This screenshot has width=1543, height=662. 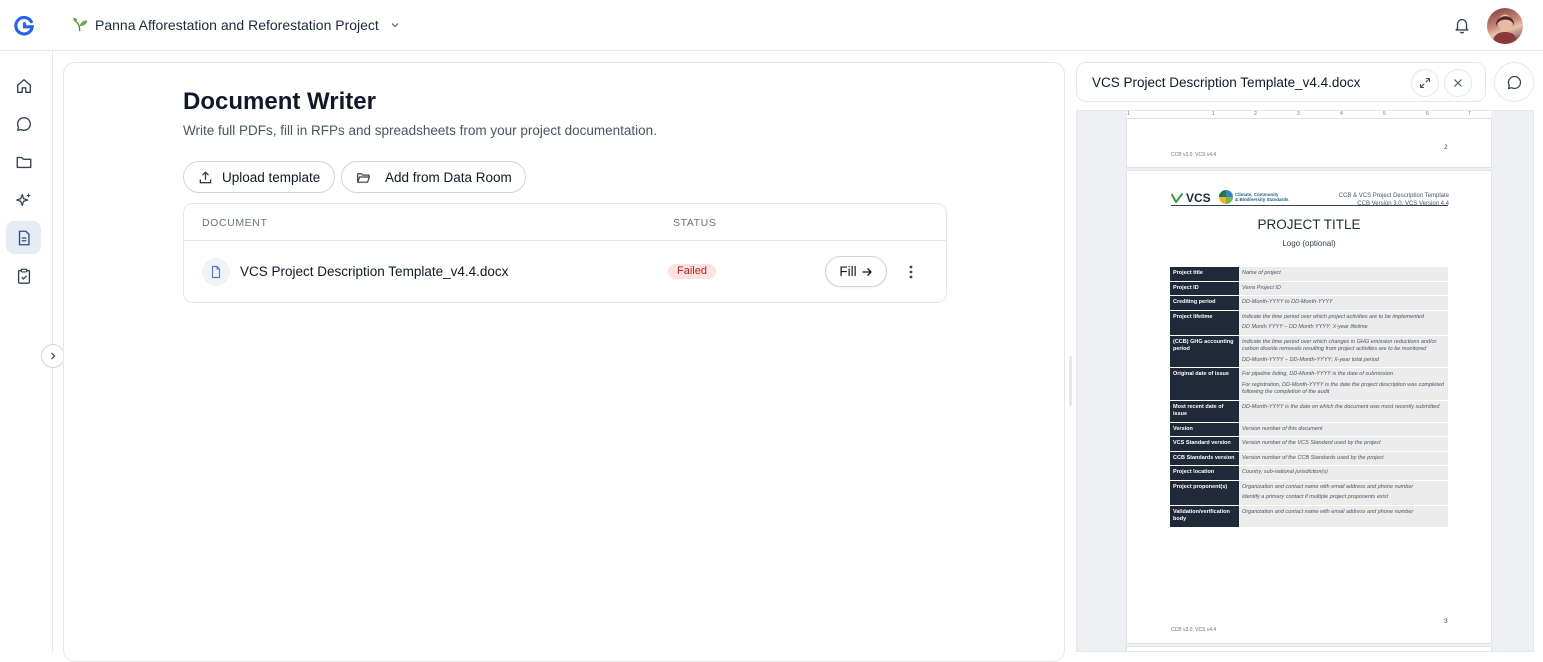 I want to click on document-header-line: CCB & VCS Project Description Template, so click(x=1393, y=196).